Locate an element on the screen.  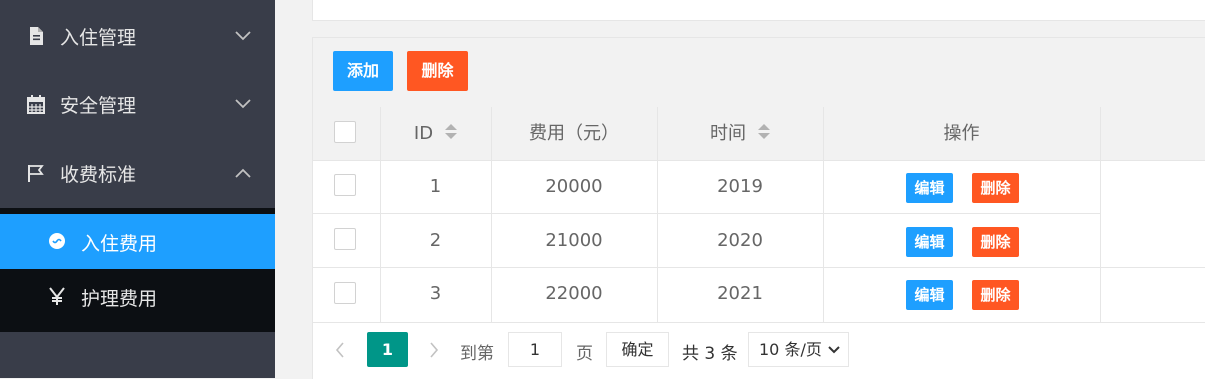
select-all-checkbox is located at coordinates (345, 132).